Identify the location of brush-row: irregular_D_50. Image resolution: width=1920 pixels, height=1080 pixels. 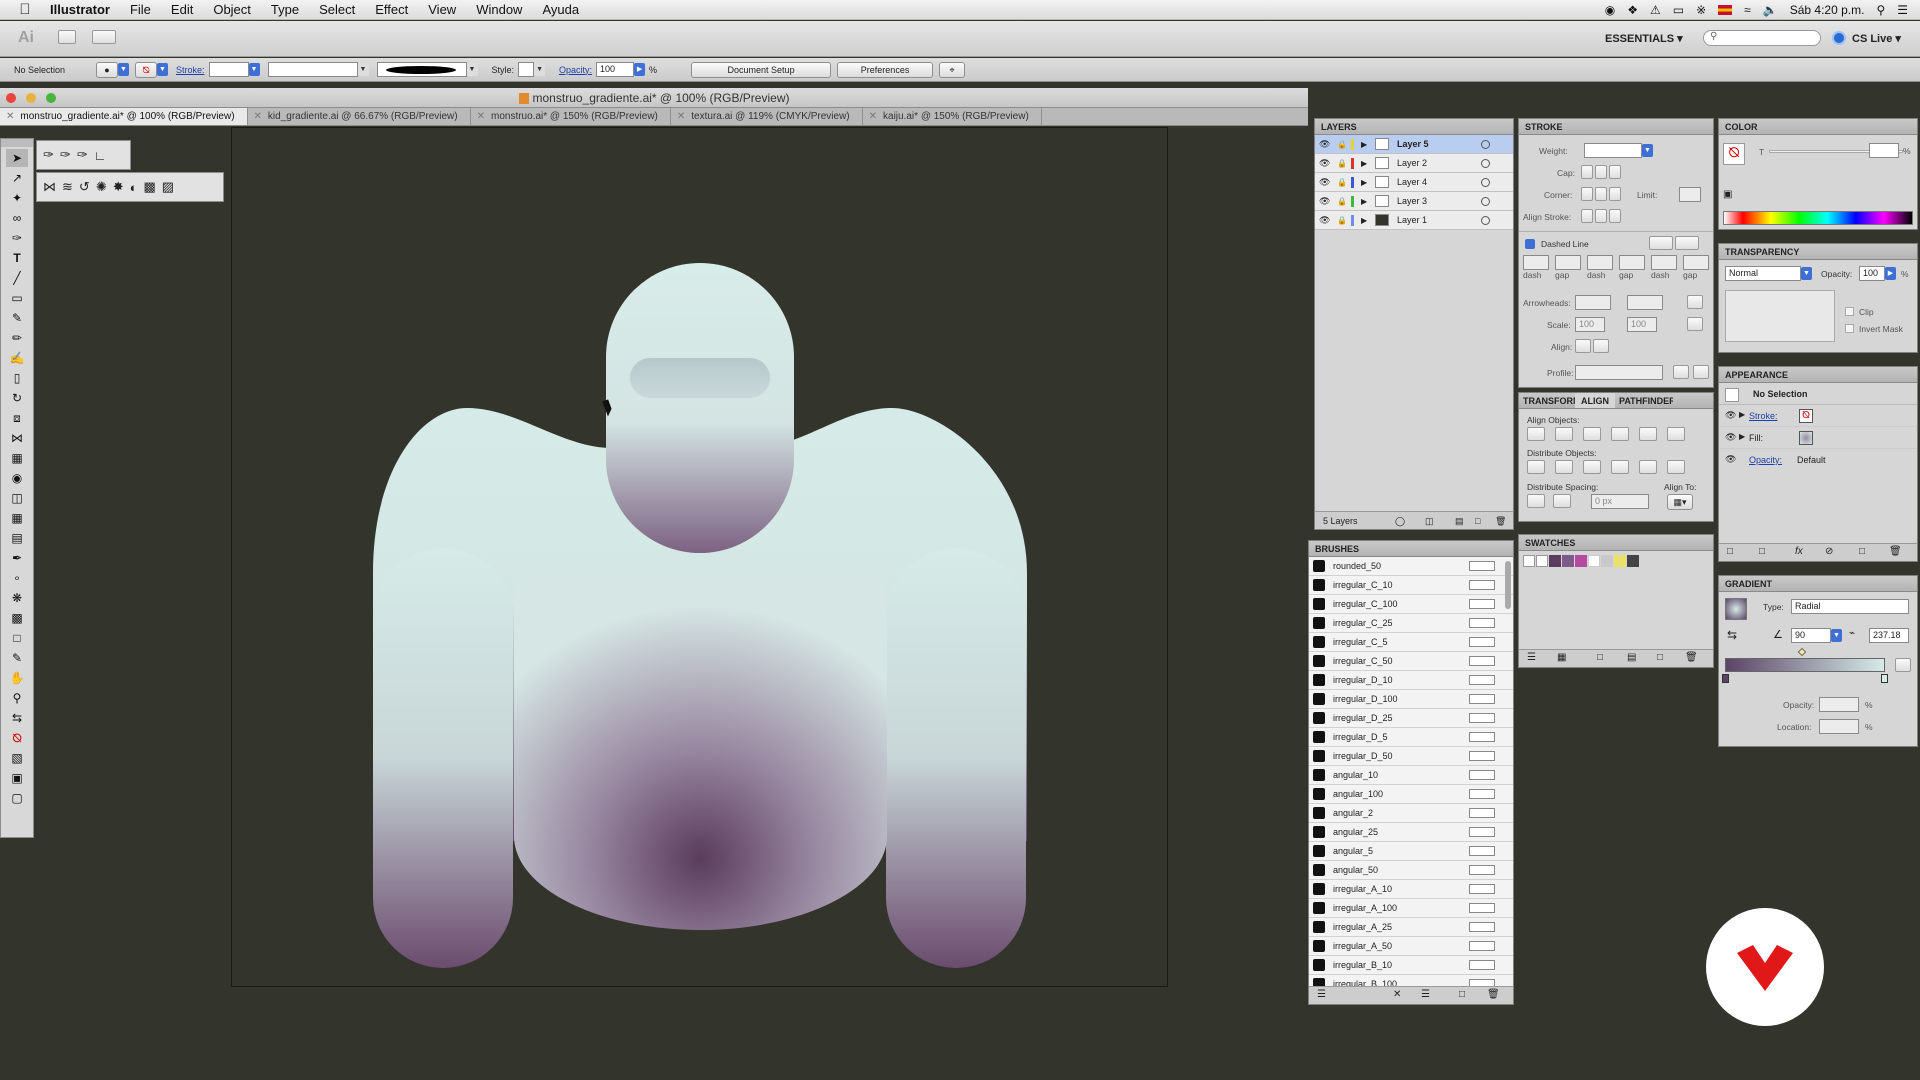
(1411, 756).